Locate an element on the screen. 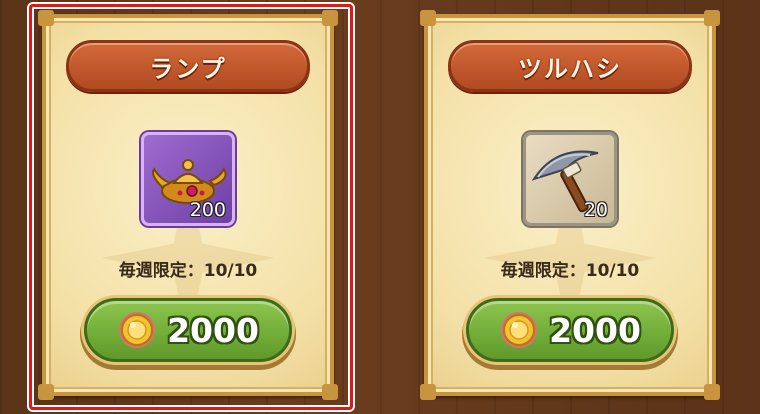 This screenshot has width=760, height=414. item-icon-frame: 200 is located at coordinates (188, 179).